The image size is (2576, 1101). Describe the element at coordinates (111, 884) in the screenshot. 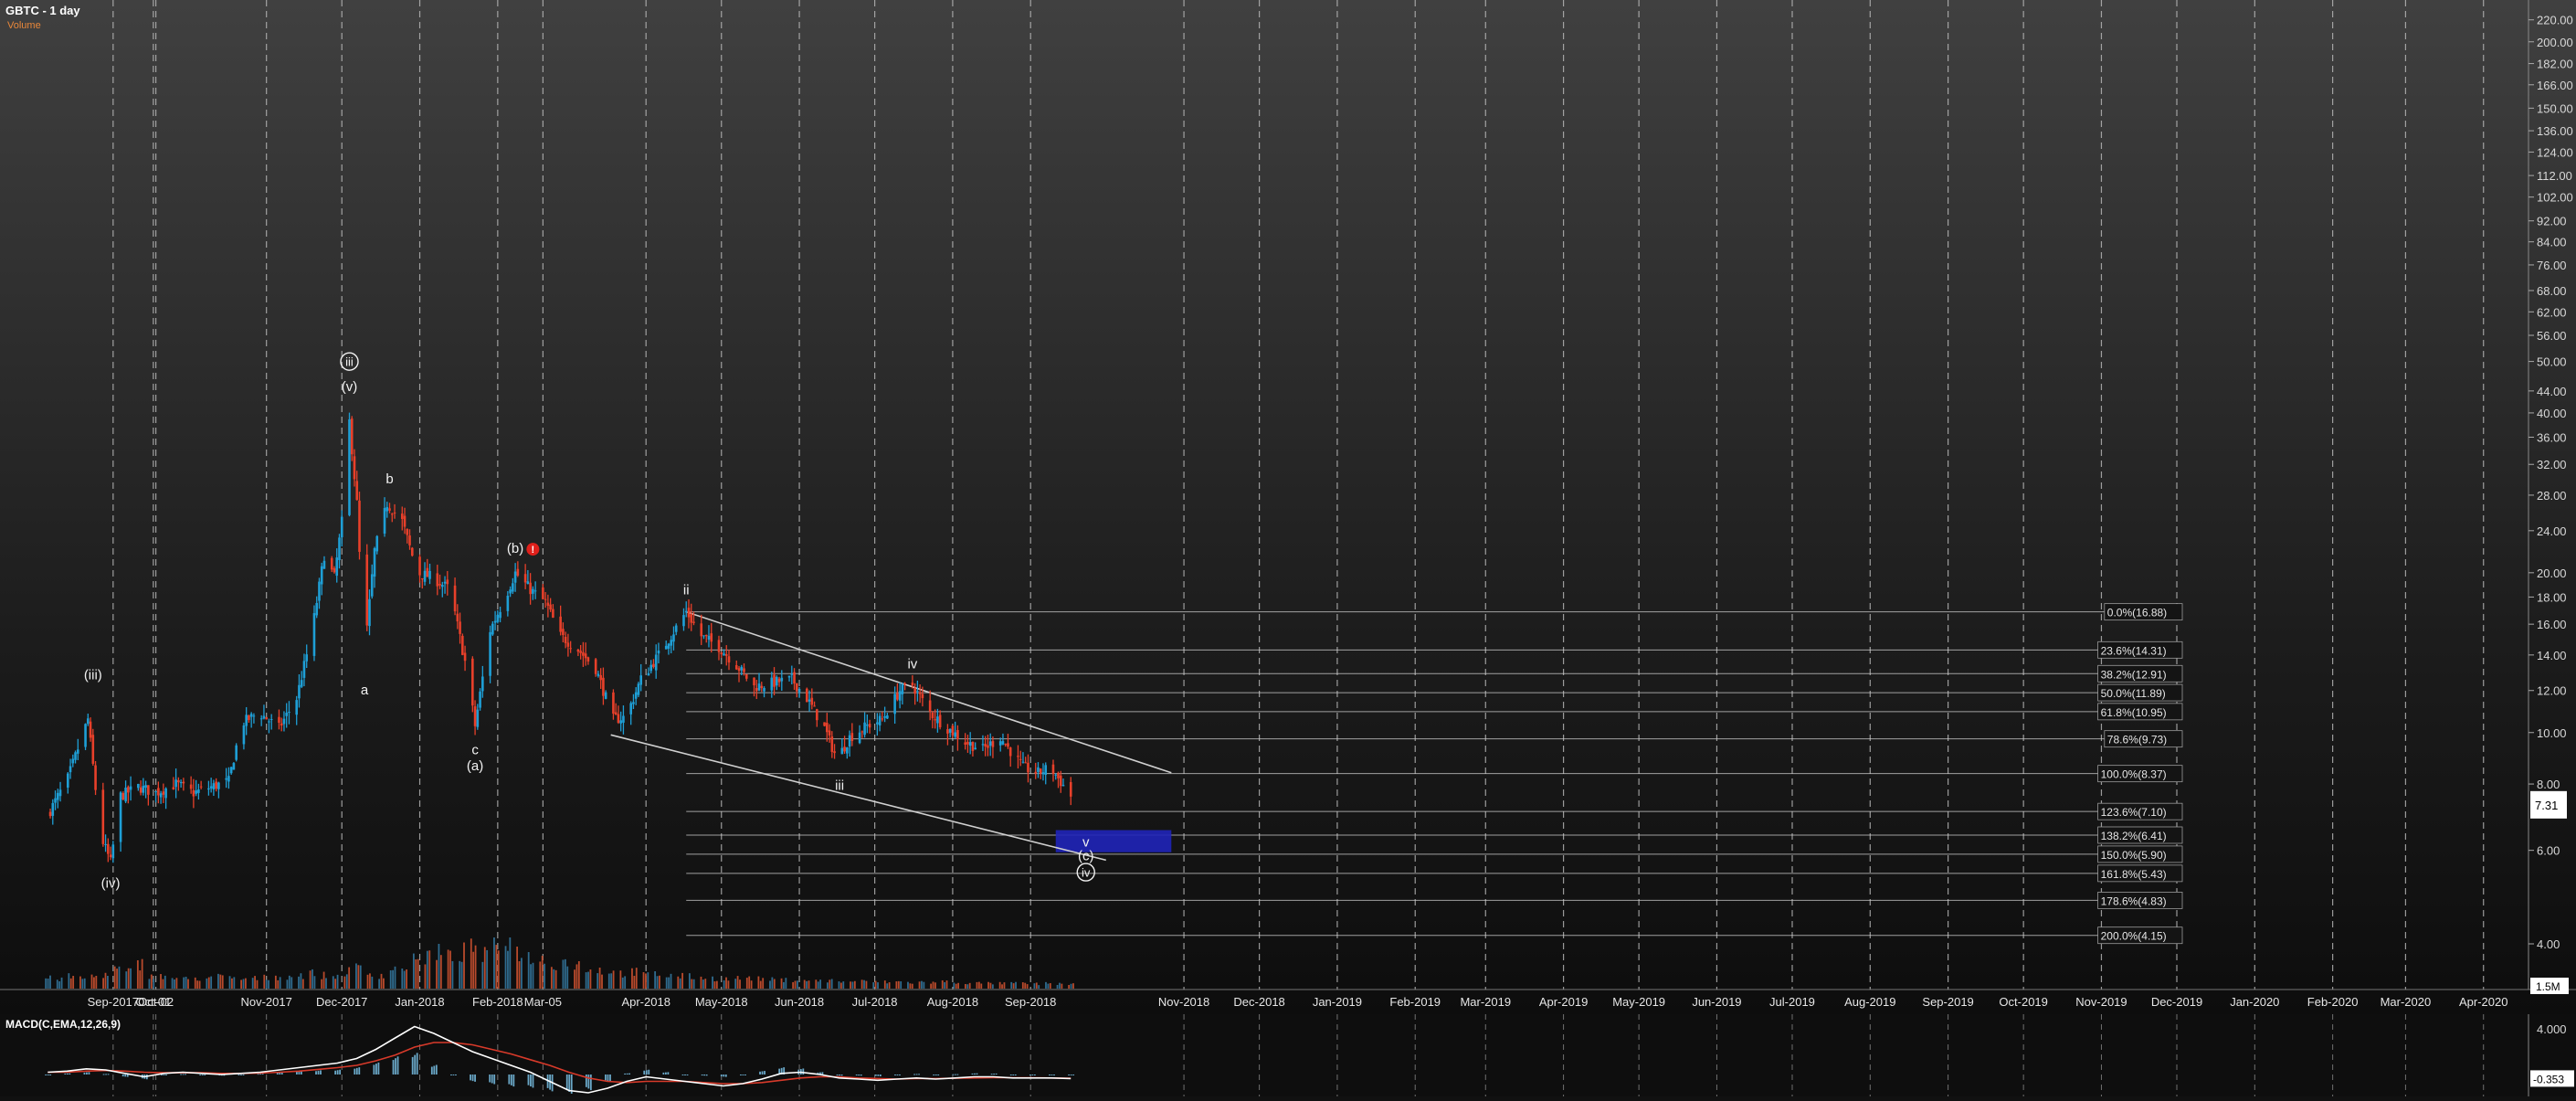

I see `wave-label: (iv)` at that location.